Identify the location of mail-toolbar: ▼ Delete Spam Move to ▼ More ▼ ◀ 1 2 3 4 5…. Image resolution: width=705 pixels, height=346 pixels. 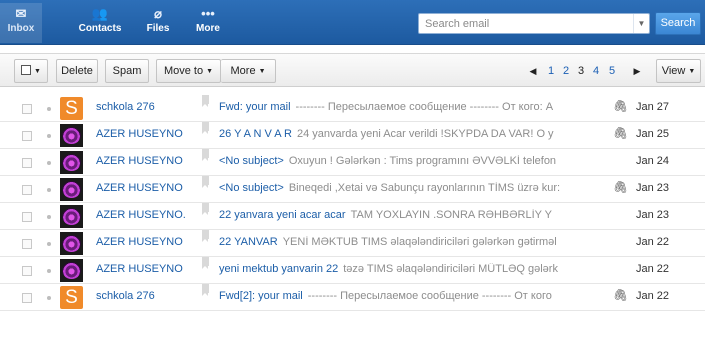
(352, 70).